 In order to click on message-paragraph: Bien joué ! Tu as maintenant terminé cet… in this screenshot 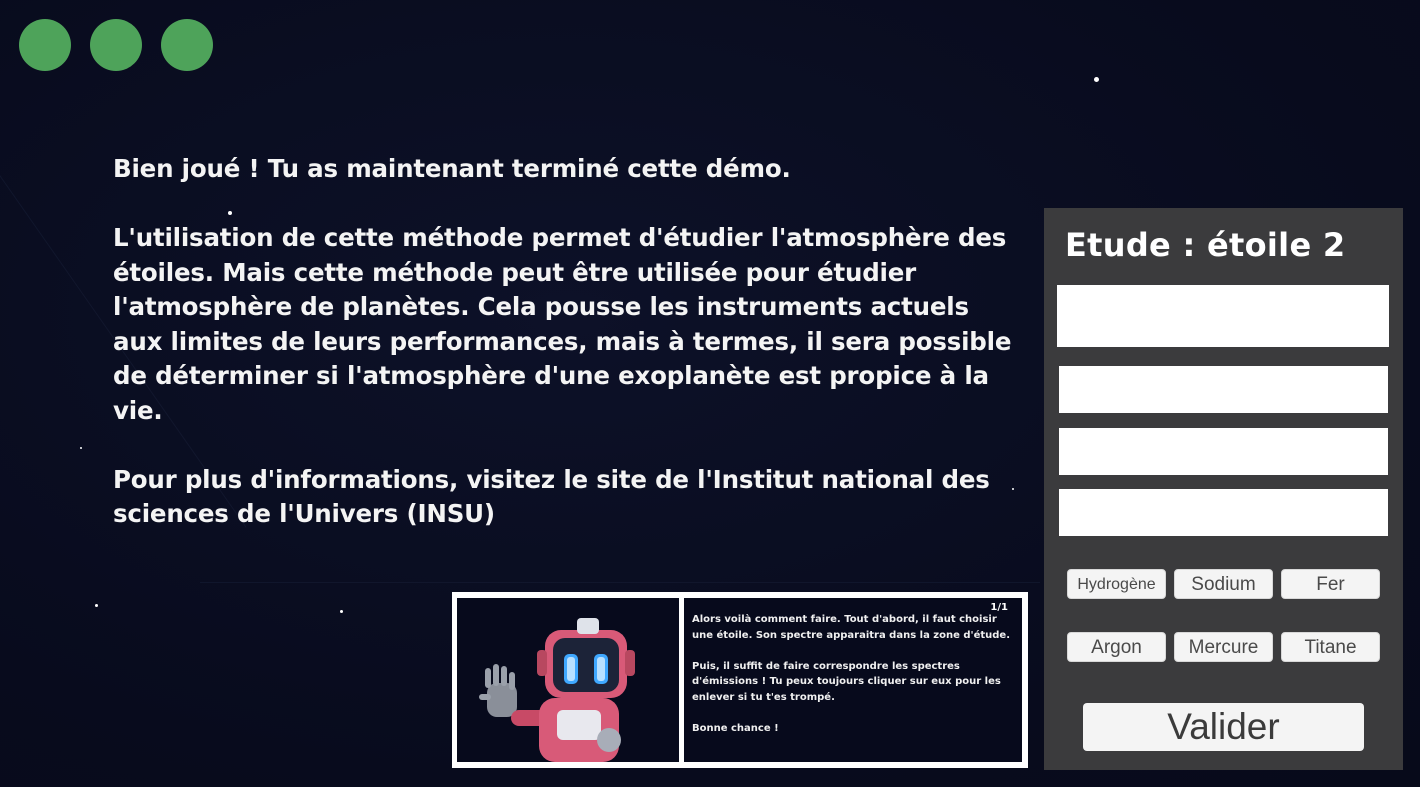, I will do `click(452, 168)`.